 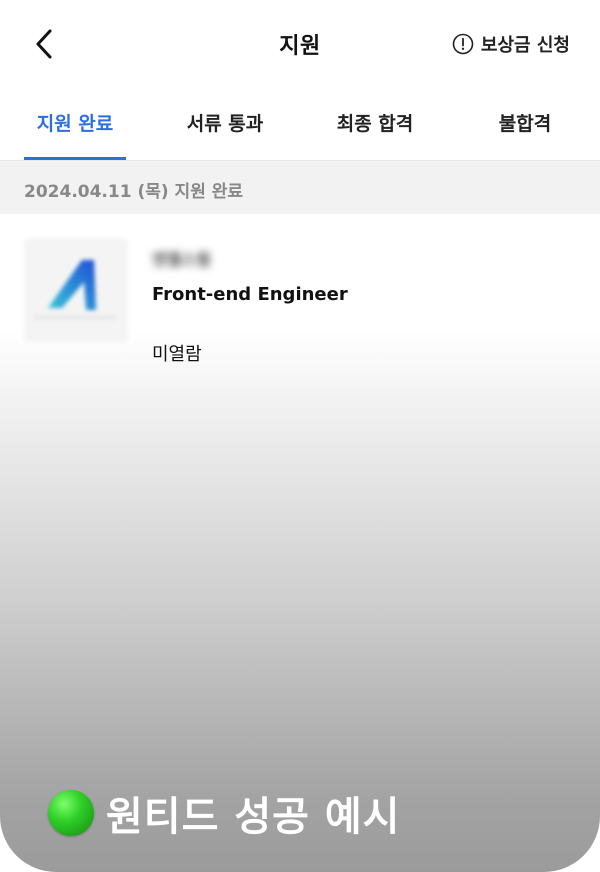 What do you see at coordinates (375, 121) in the screenshot?
I see `tab-final-passed: 최종 합격` at bounding box center [375, 121].